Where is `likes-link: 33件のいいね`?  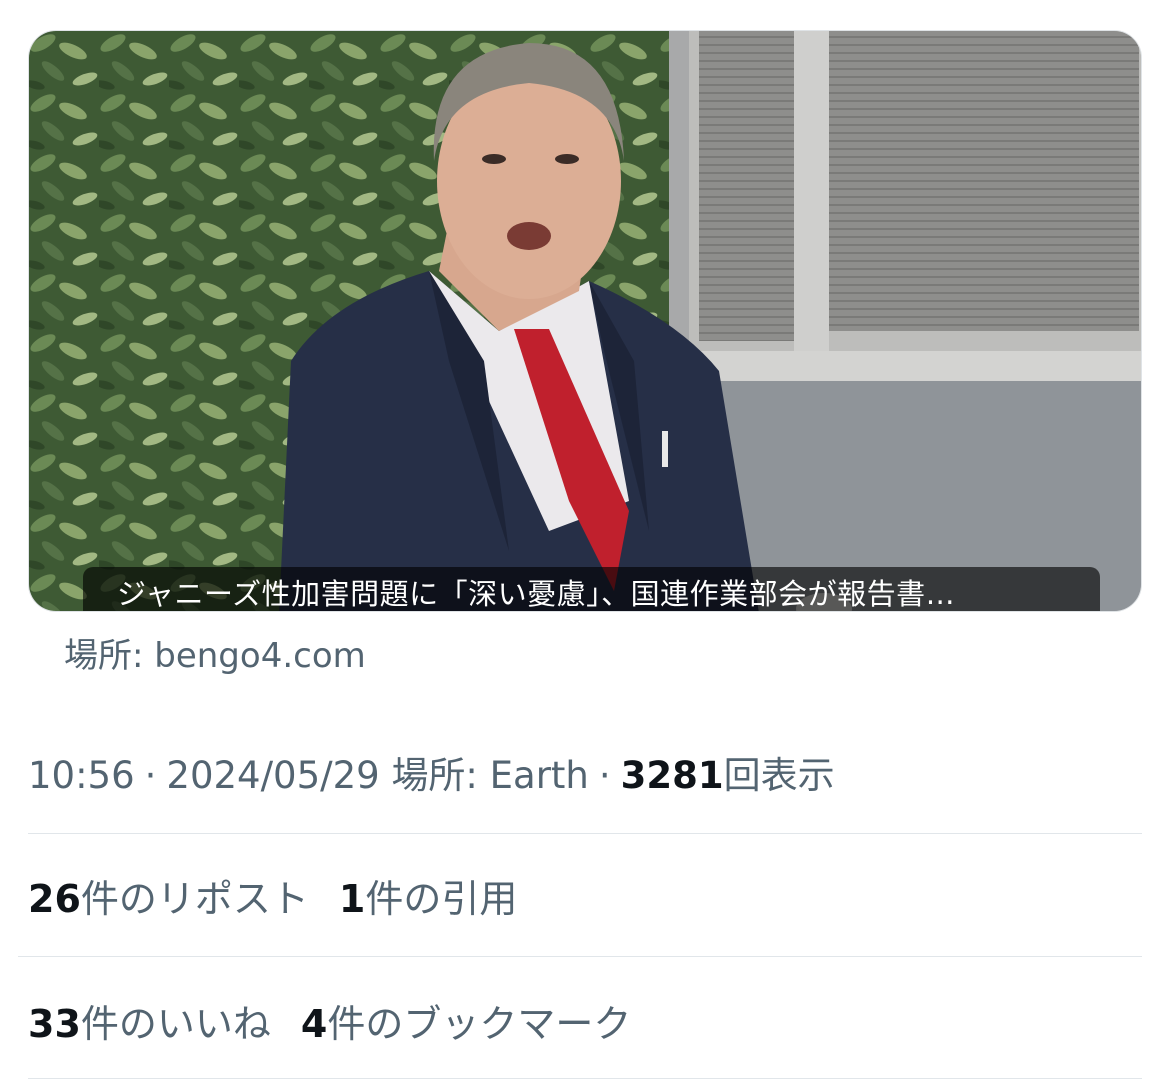
likes-link: 33件のいいね is located at coordinates (149, 1020).